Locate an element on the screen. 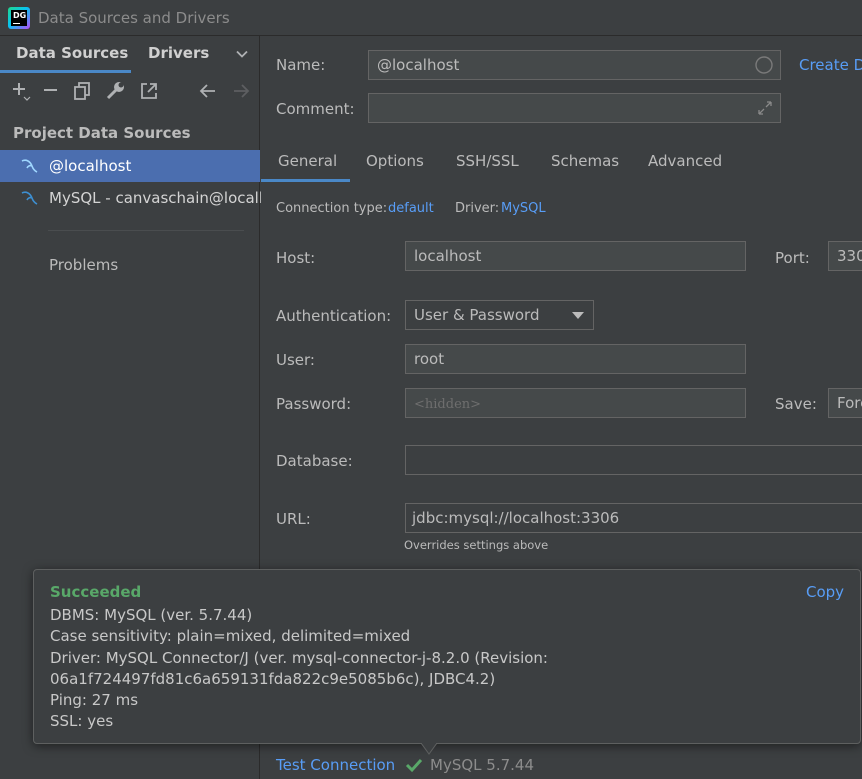 This screenshot has height=779, width=862. password-label: Password: is located at coordinates (314, 404).